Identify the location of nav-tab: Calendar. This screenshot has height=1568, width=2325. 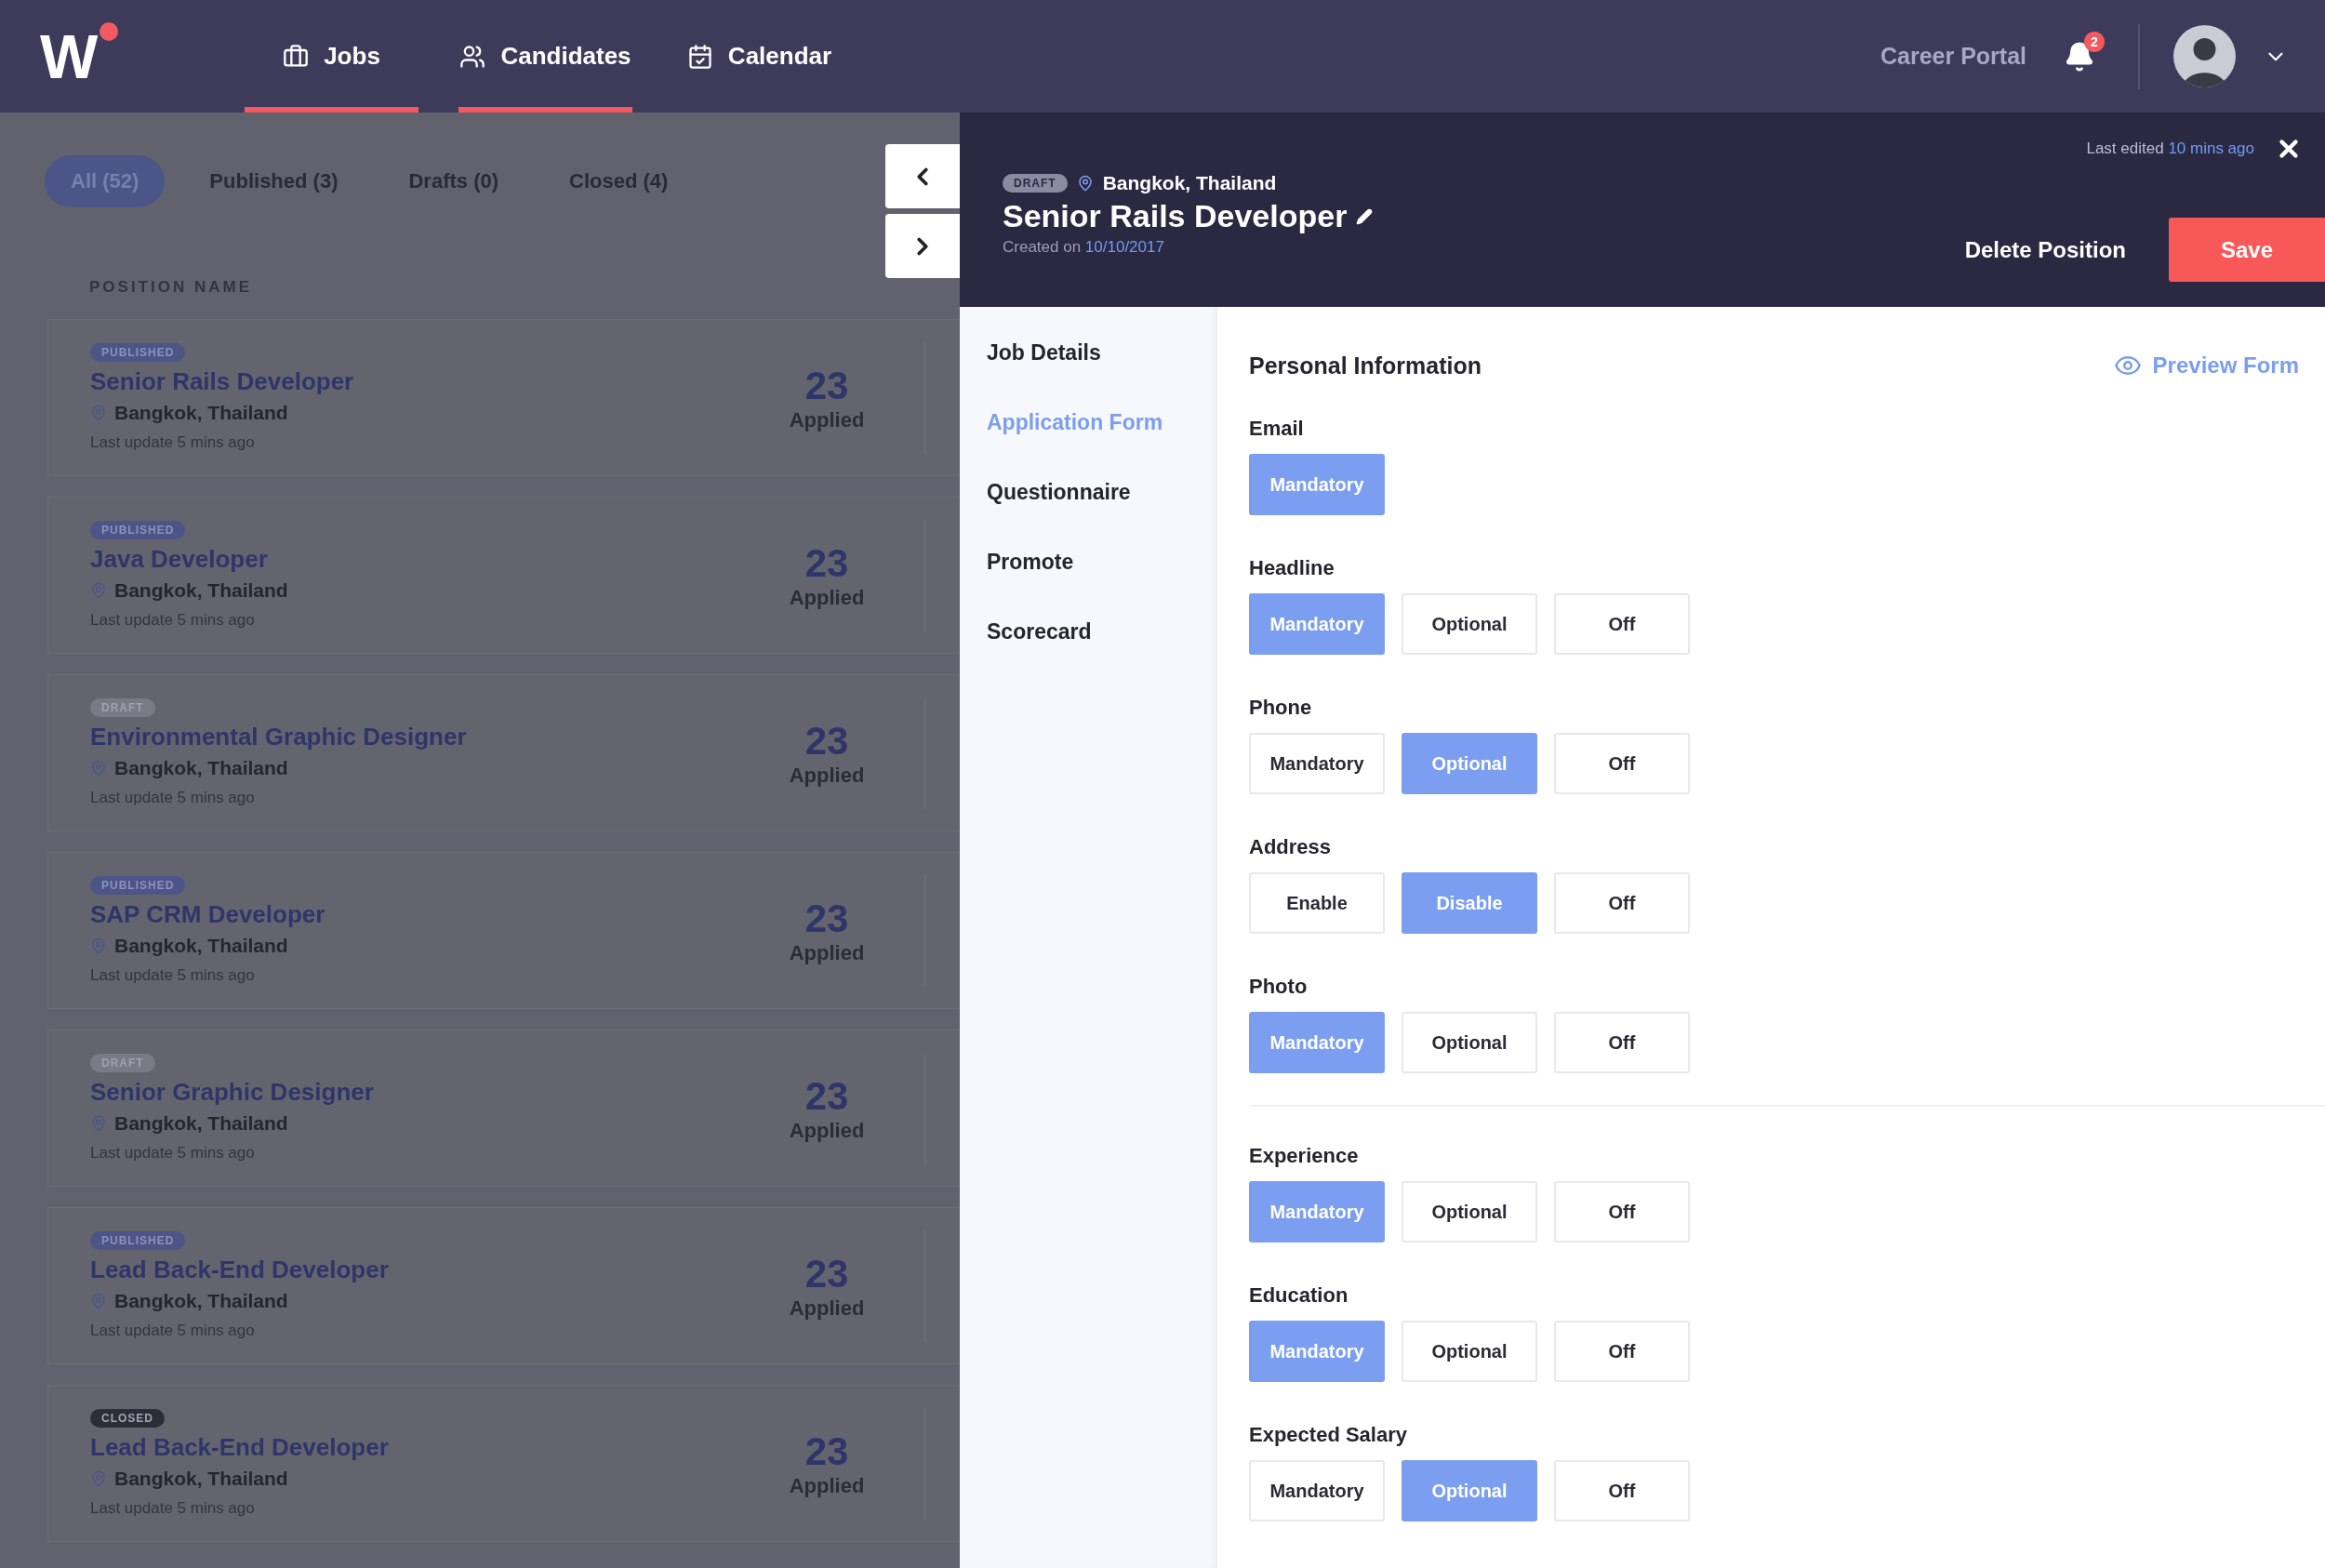
(759, 56).